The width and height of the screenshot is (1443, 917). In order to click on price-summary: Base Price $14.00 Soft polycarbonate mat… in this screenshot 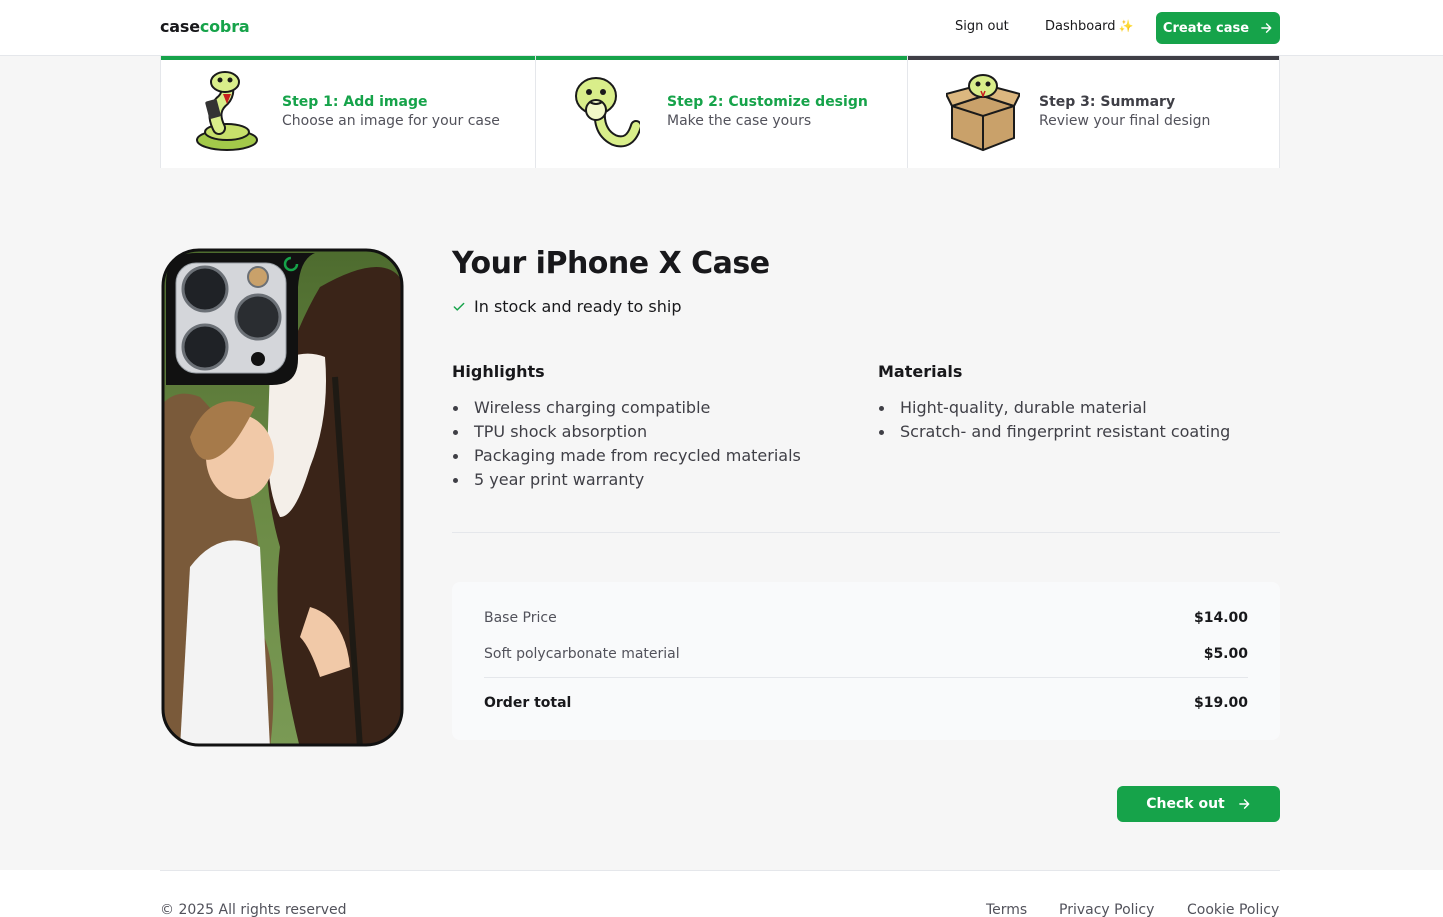, I will do `click(866, 661)`.